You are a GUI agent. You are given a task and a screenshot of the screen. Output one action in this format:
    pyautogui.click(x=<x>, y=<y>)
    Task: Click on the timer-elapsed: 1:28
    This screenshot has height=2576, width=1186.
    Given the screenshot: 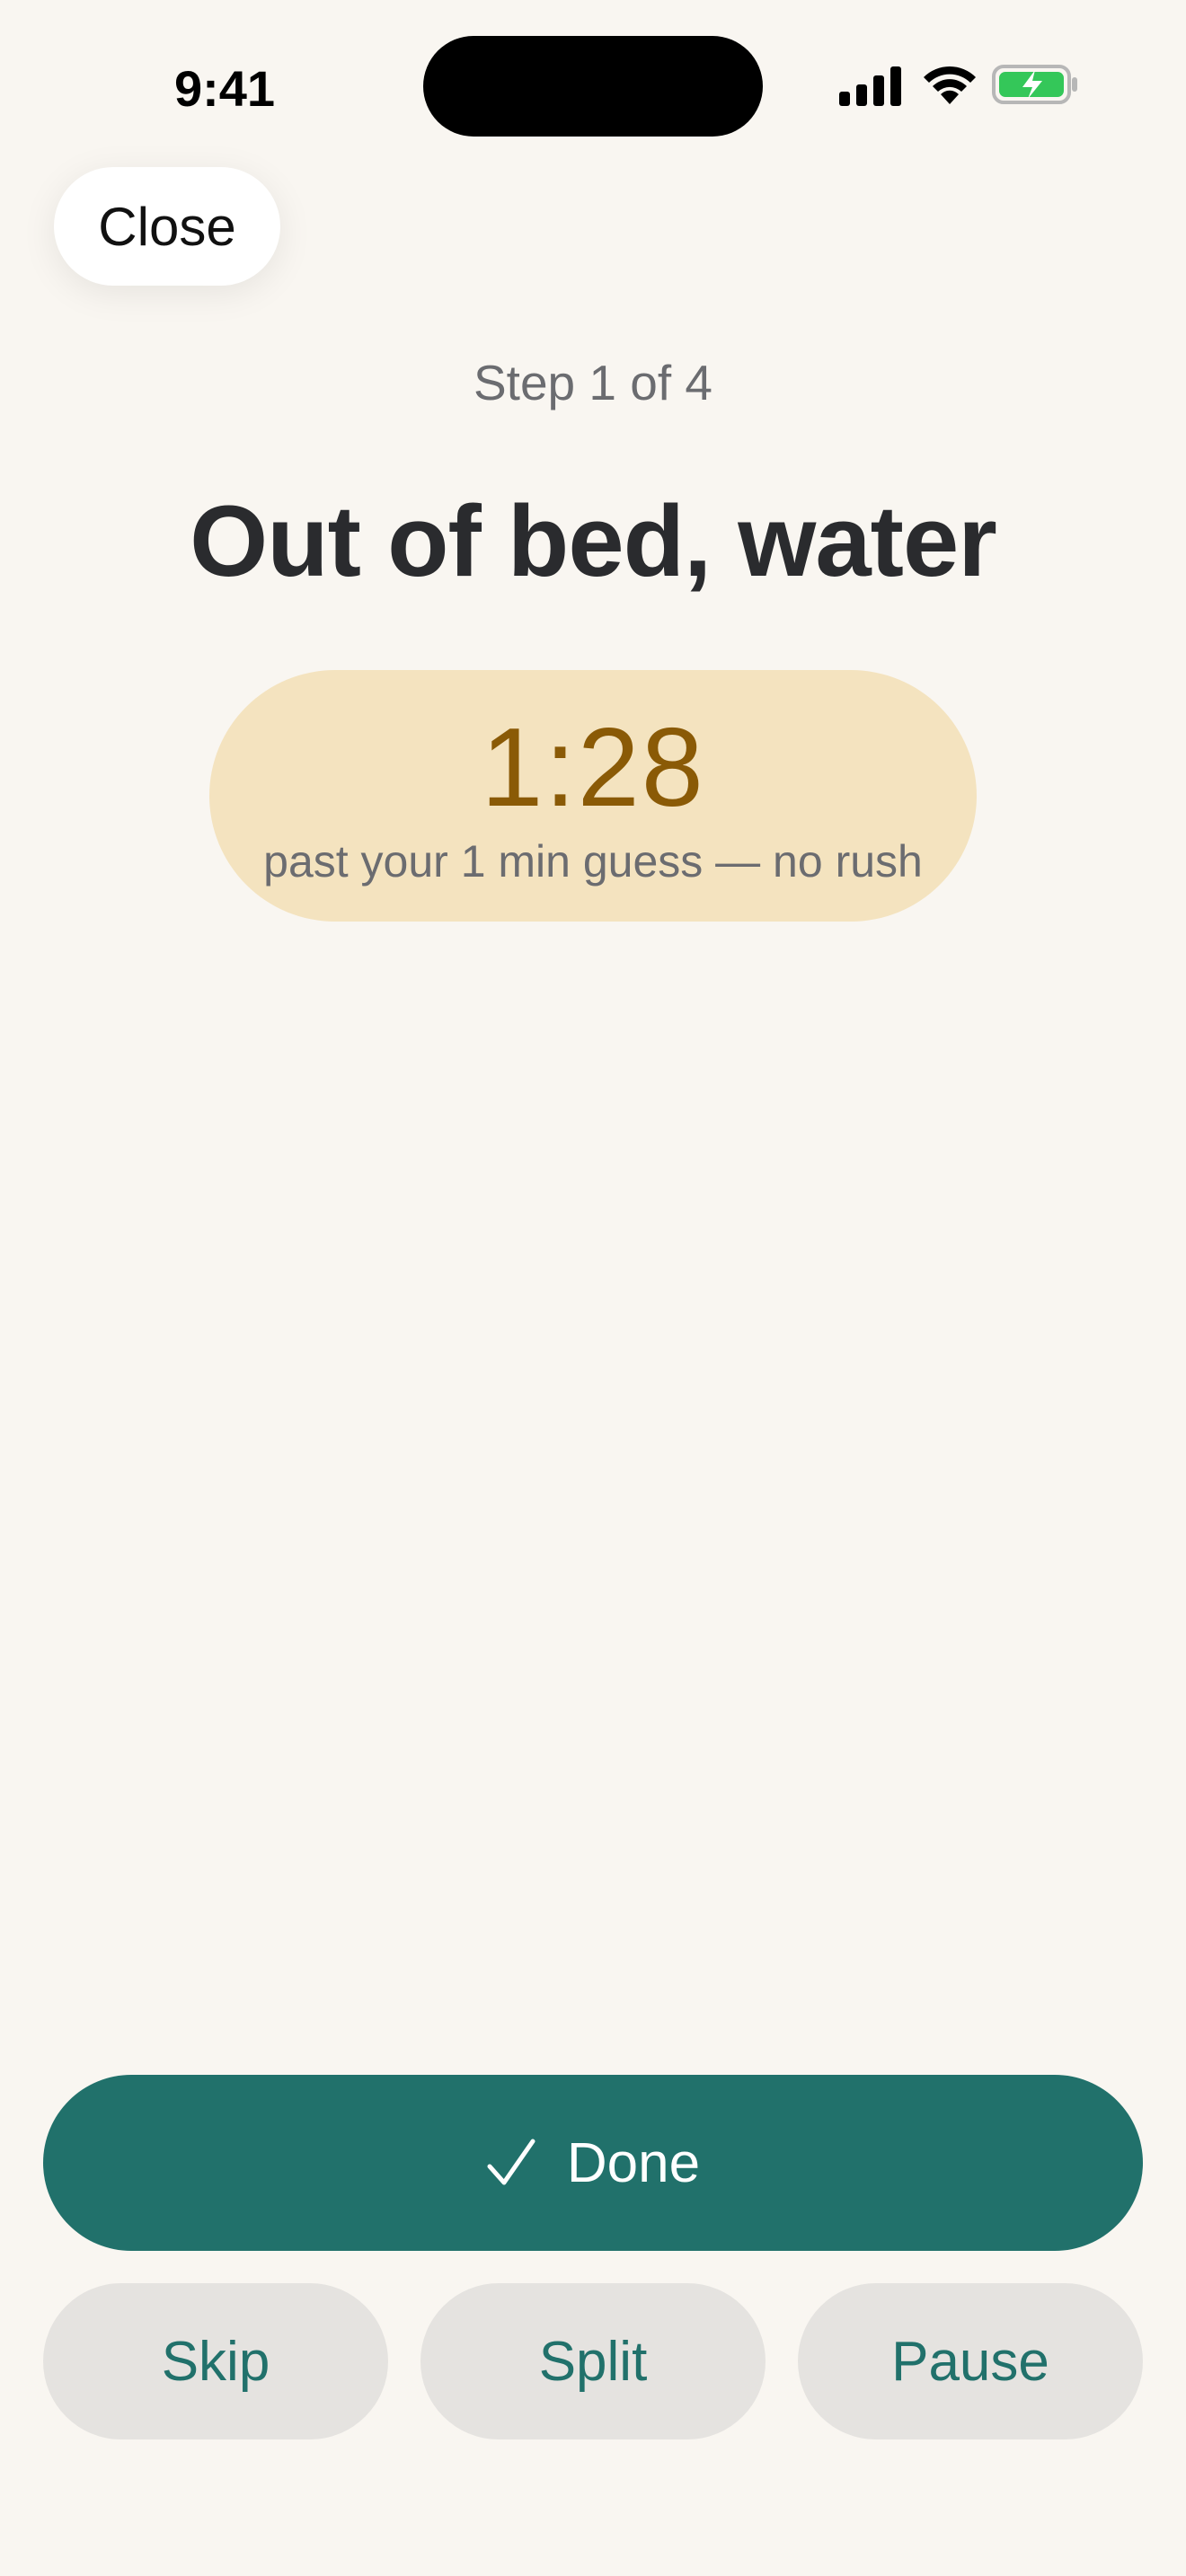 What is the action you would take?
    pyautogui.click(x=593, y=768)
    